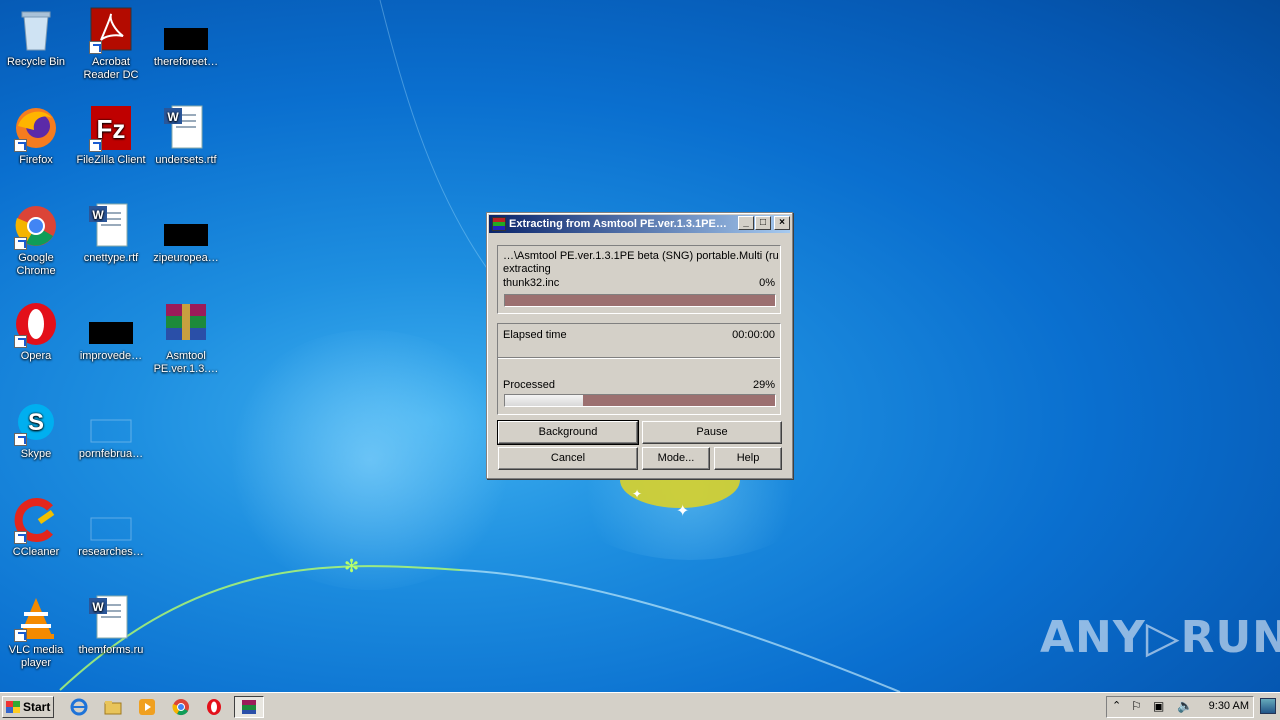 The image size is (1280, 720). Describe the element at coordinates (181, 707) in the screenshot. I see `chrome-taskbar-icon` at that location.